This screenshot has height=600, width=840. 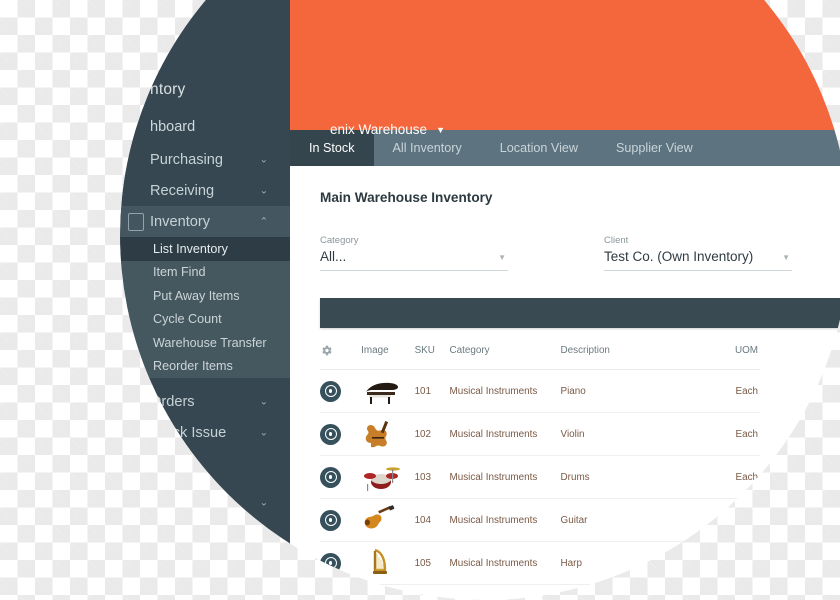 I want to click on tab-supplier-view: Supplier View, so click(x=654, y=148).